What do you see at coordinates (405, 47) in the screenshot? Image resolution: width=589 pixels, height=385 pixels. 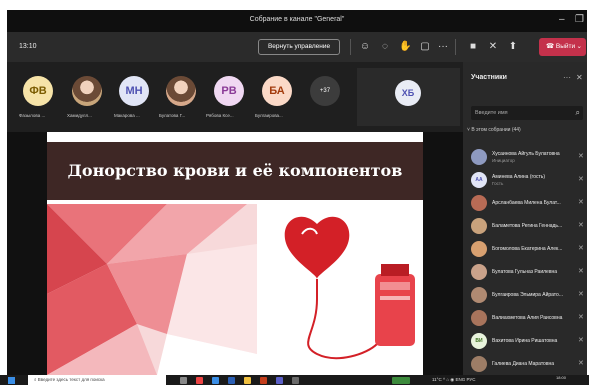 I see `reactions-icon: ✋` at bounding box center [405, 47].